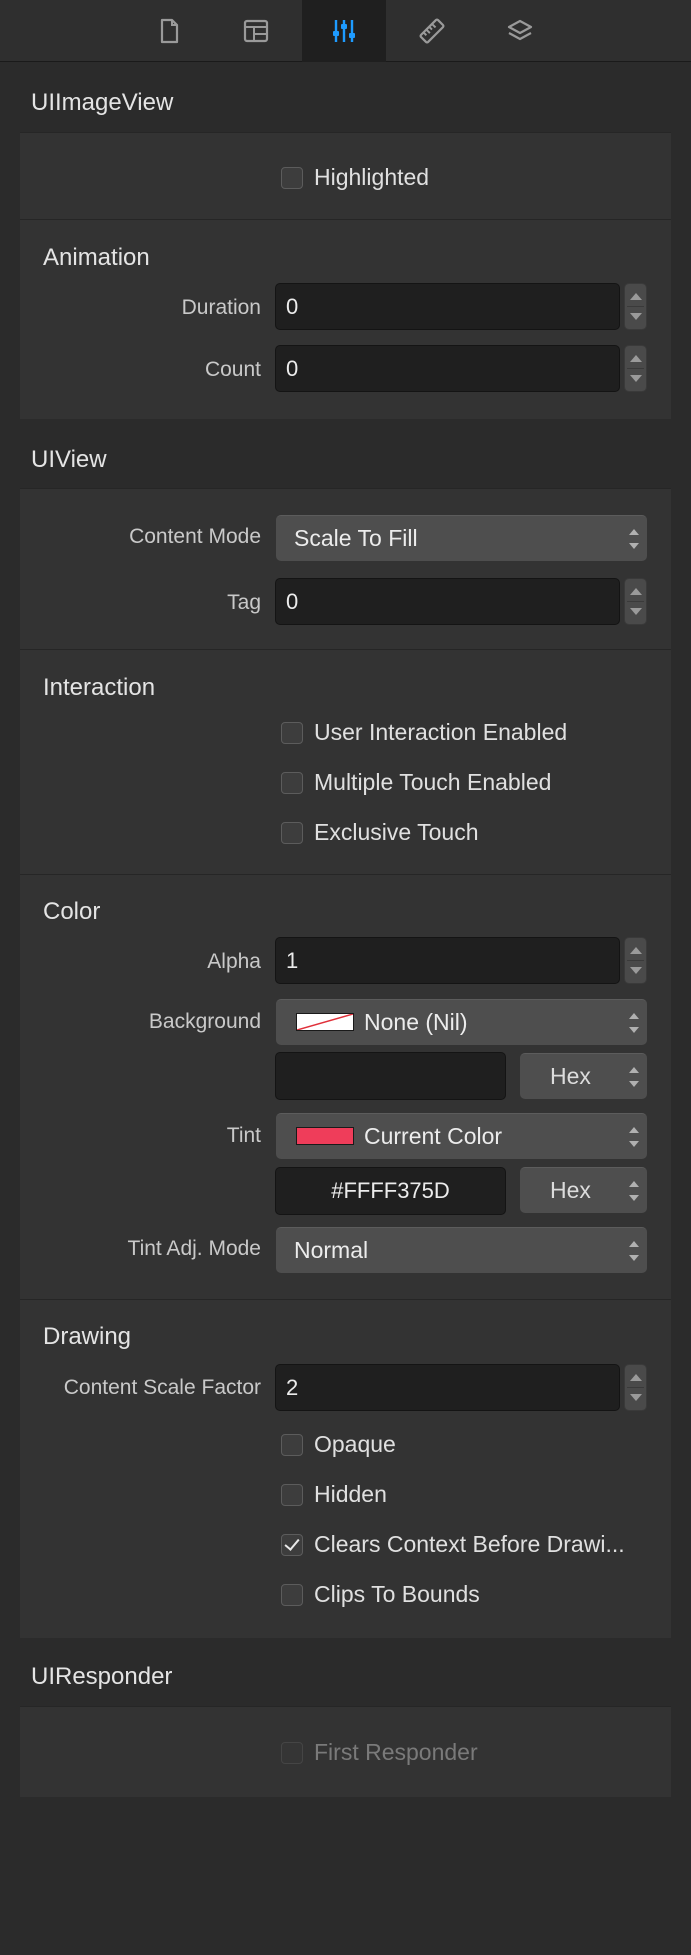 The height and width of the screenshot is (1955, 691). I want to click on duration-field: 0, so click(447, 306).